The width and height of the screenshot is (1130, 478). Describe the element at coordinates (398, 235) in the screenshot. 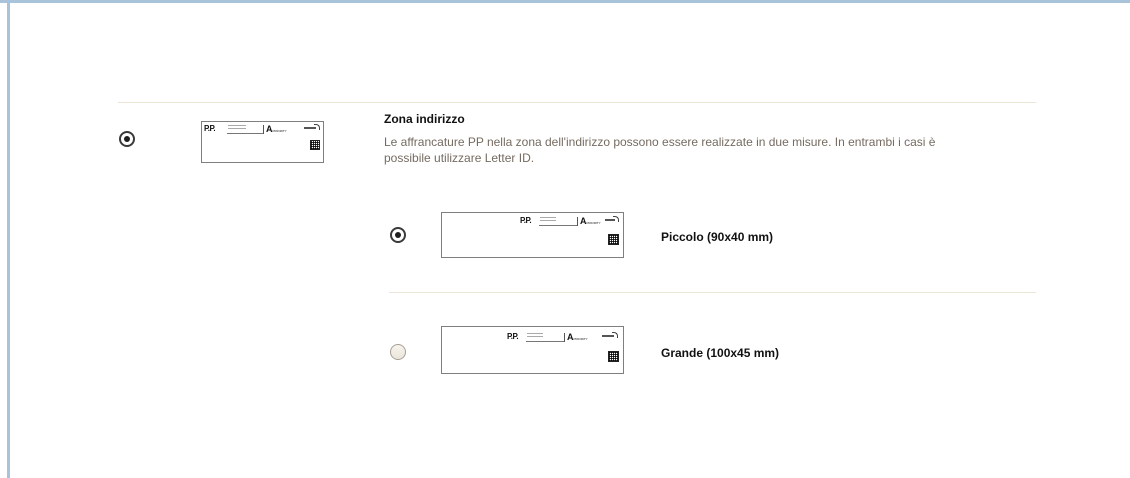

I see `option-small-radio` at that location.